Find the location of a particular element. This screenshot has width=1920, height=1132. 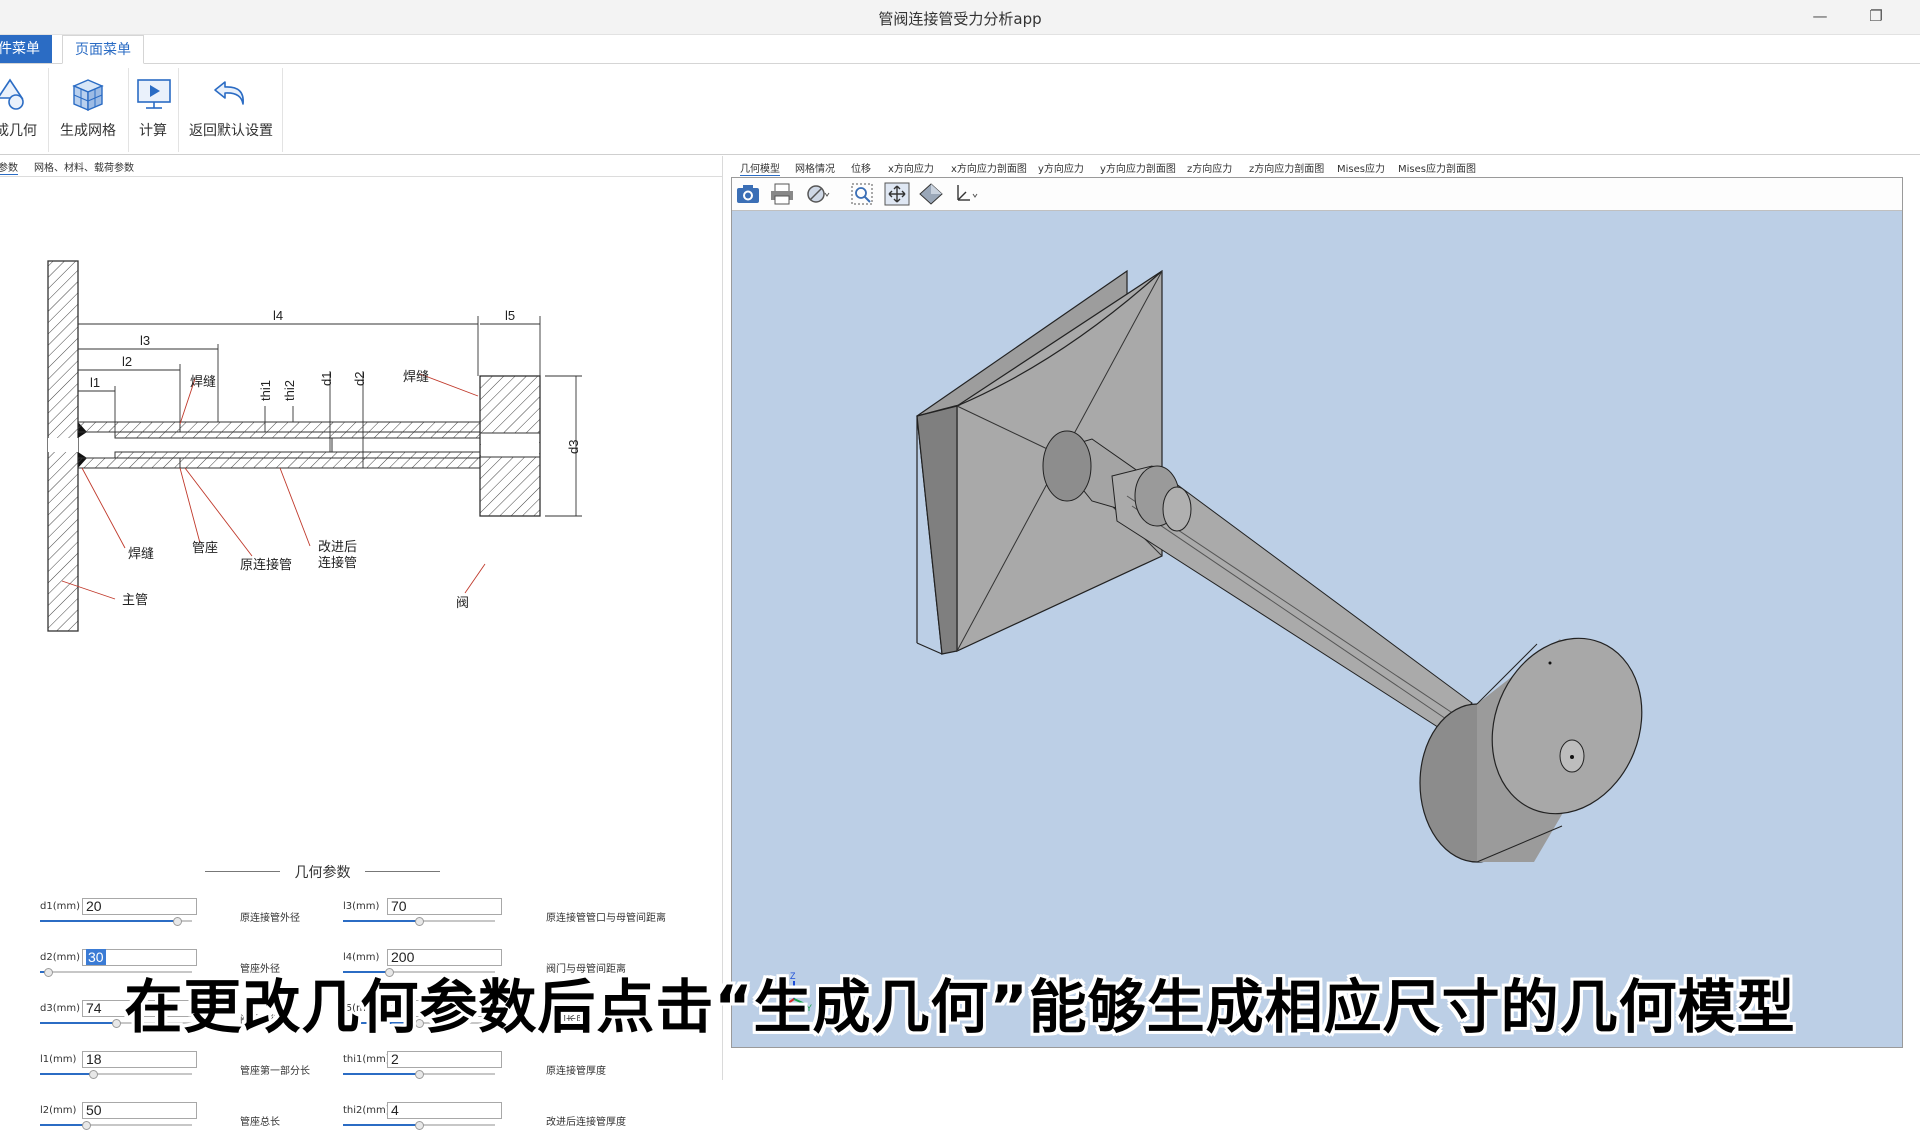

undo-arrow-icon is located at coordinates (229, 93).